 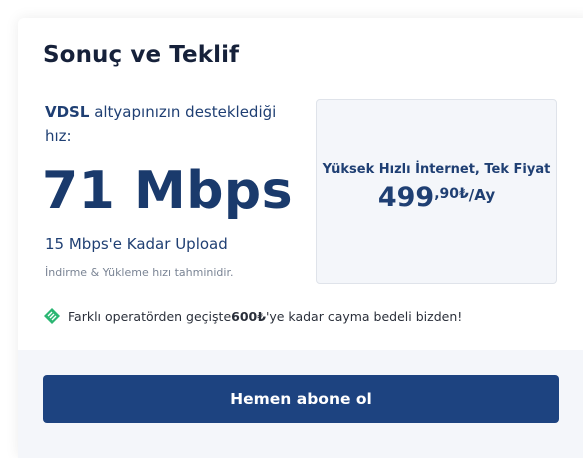 What do you see at coordinates (301, 399) in the screenshot?
I see `subscribe-button: Hemen abone ol` at bounding box center [301, 399].